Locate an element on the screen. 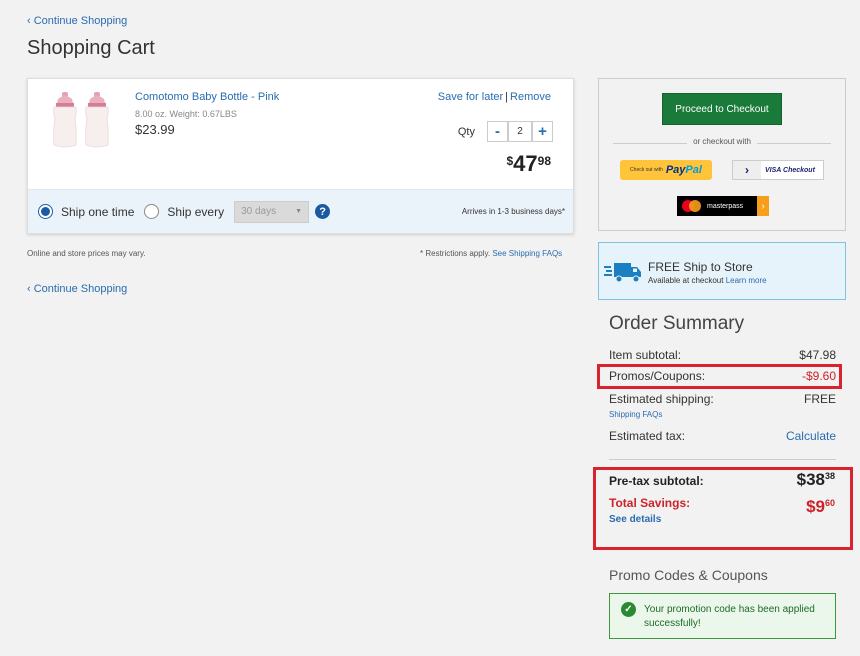 This screenshot has width=860, height=656. shipping-faqs-link: See Shipping FAQs is located at coordinates (527, 253).